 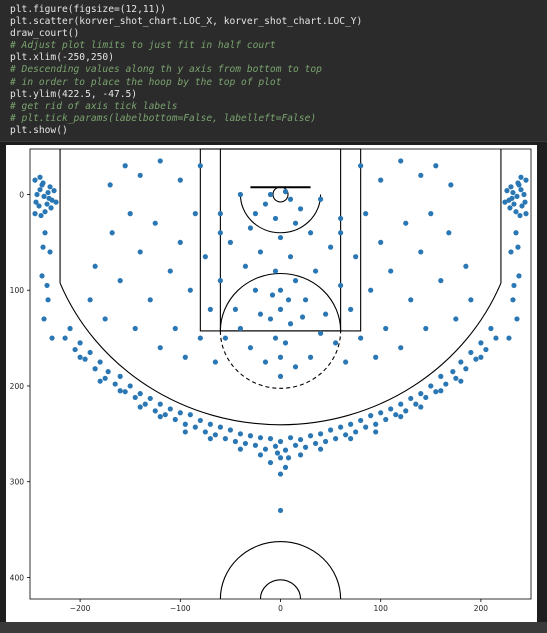 What do you see at coordinates (280, 301) in the screenshot?
I see `free-throw-top` at bounding box center [280, 301].